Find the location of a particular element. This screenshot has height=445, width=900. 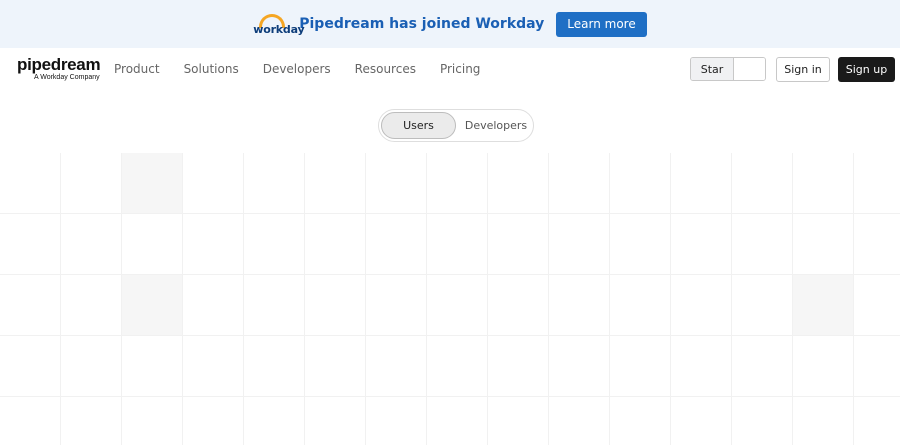

nav-link-resources: Resources is located at coordinates (385, 69).